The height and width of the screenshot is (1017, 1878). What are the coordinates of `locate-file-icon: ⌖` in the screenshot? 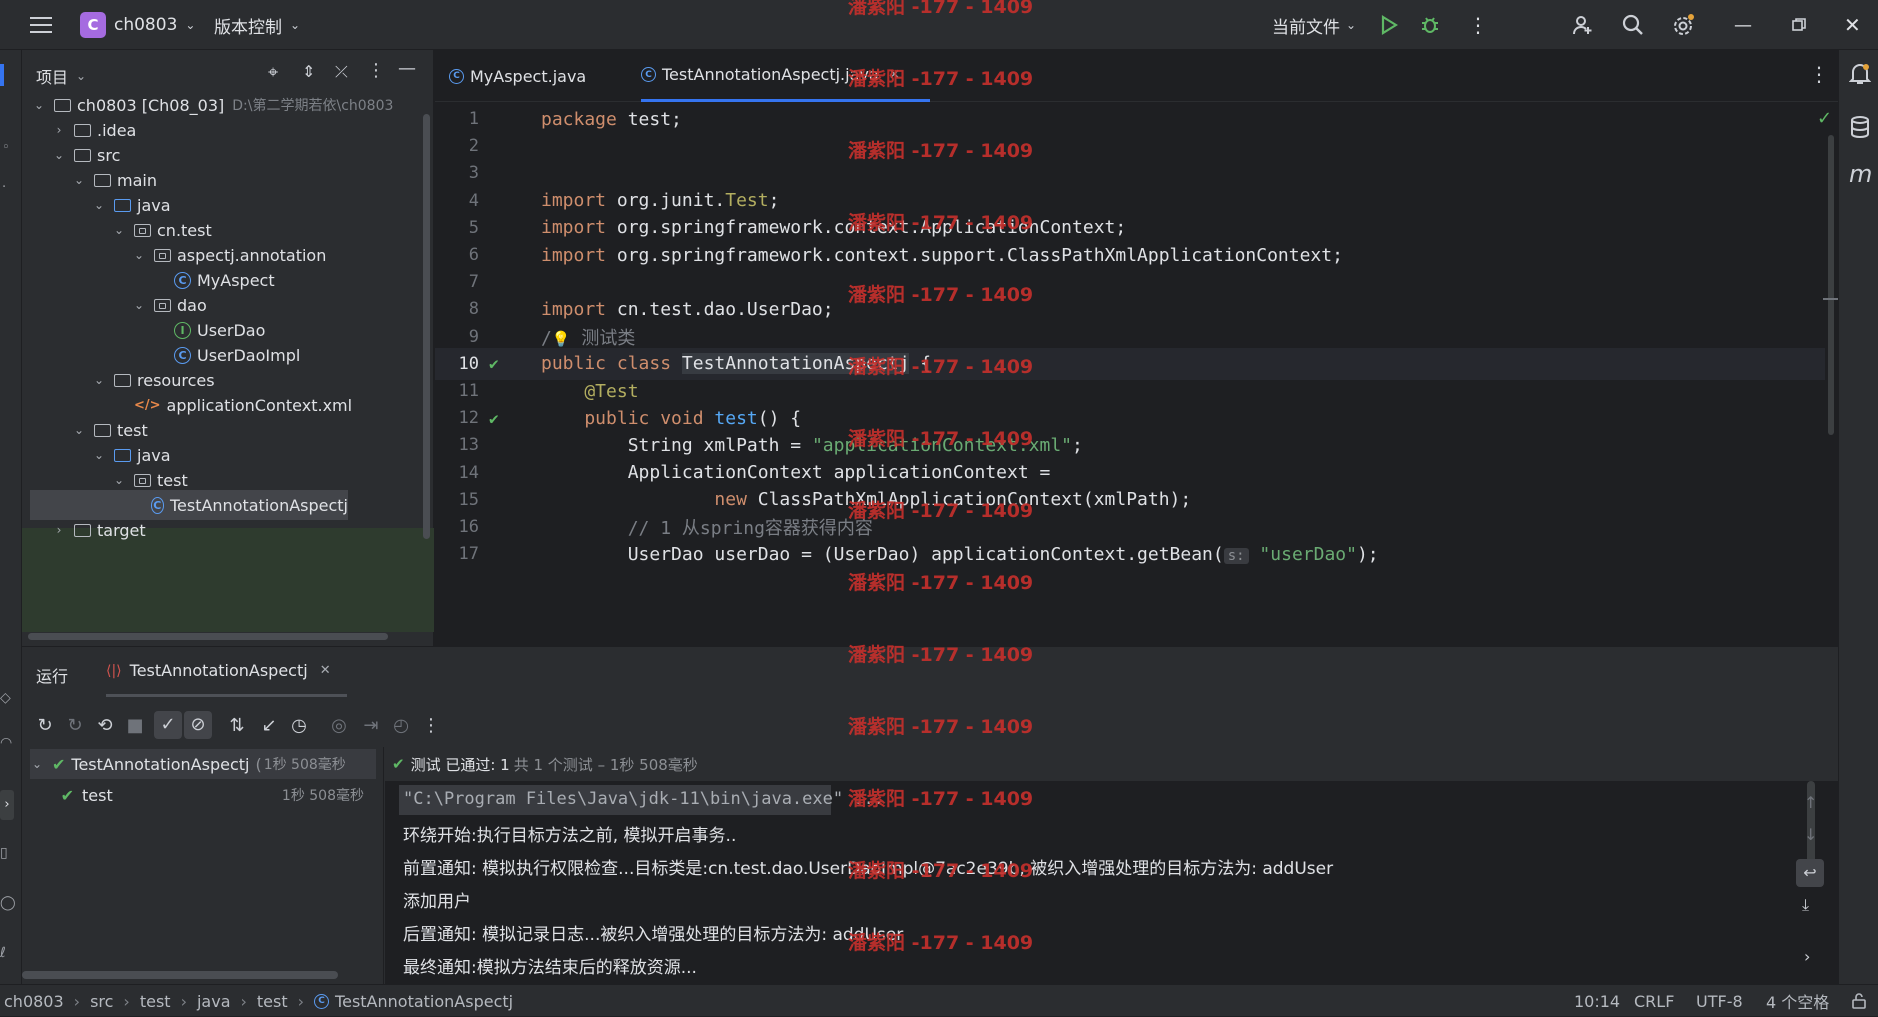 It's located at (273, 72).